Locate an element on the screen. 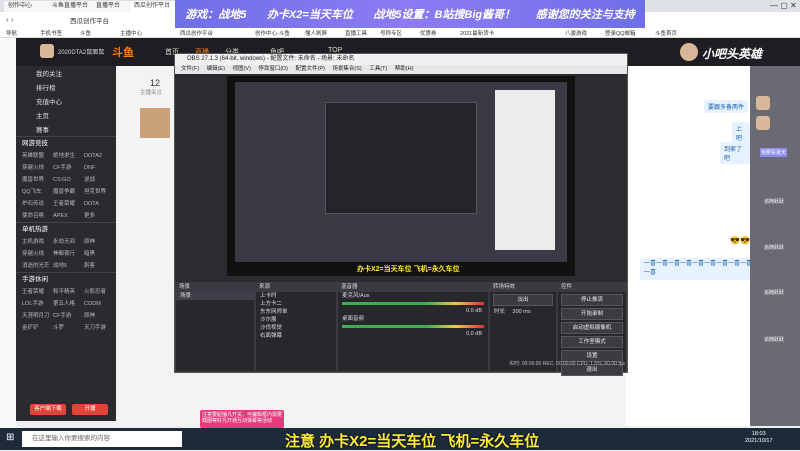 This screenshot has height=451, width=800. back-icon: ‹ › is located at coordinates (10, 19).